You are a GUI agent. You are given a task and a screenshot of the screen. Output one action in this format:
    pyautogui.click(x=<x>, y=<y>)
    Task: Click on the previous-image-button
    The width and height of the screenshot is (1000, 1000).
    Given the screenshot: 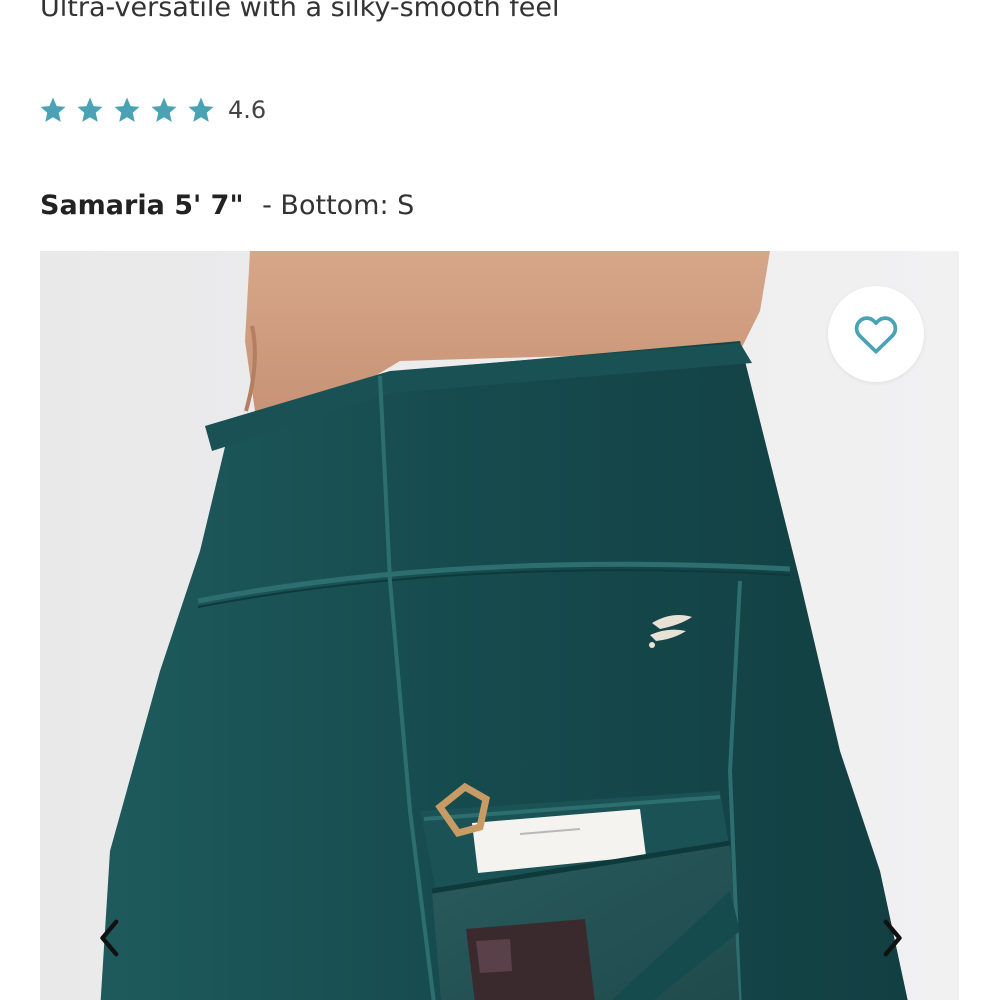 What is the action you would take?
    pyautogui.click(x=110, y=938)
    